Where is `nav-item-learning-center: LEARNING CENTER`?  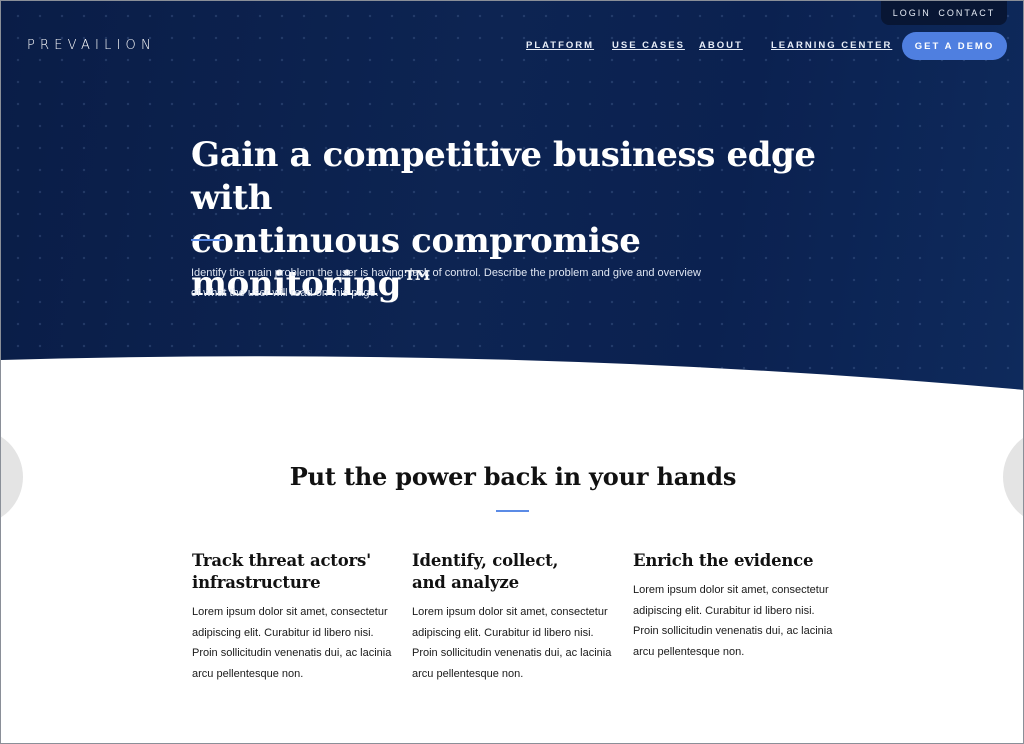
nav-item-learning-center: LEARNING CENTER is located at coordinates (831, 45).